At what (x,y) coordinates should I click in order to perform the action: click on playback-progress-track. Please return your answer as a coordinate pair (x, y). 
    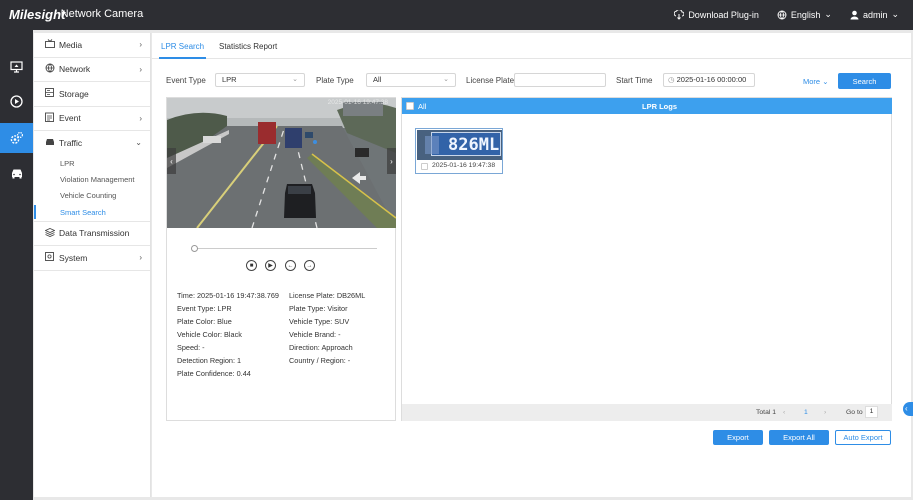
    Looking at the image, I should click on (286, 248).